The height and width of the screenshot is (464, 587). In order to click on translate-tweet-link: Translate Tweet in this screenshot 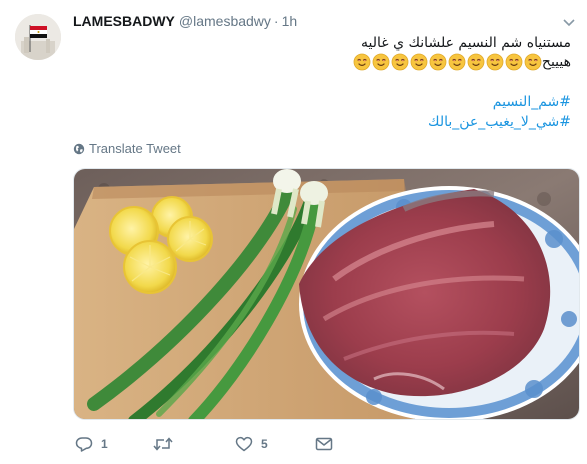, I will do `click(127, 149)`.